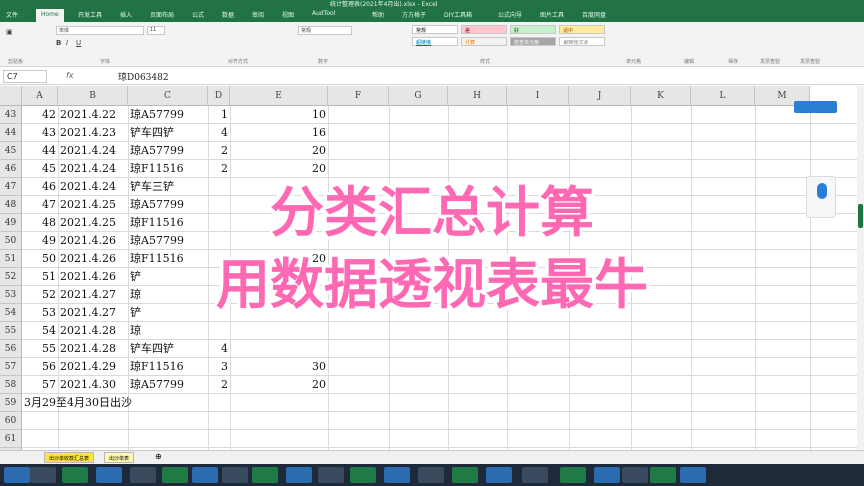 The image size is (864, 486). Describe the element at coordinates (219, 96) in the screenshot. I see `column-header-D: D` at that location.